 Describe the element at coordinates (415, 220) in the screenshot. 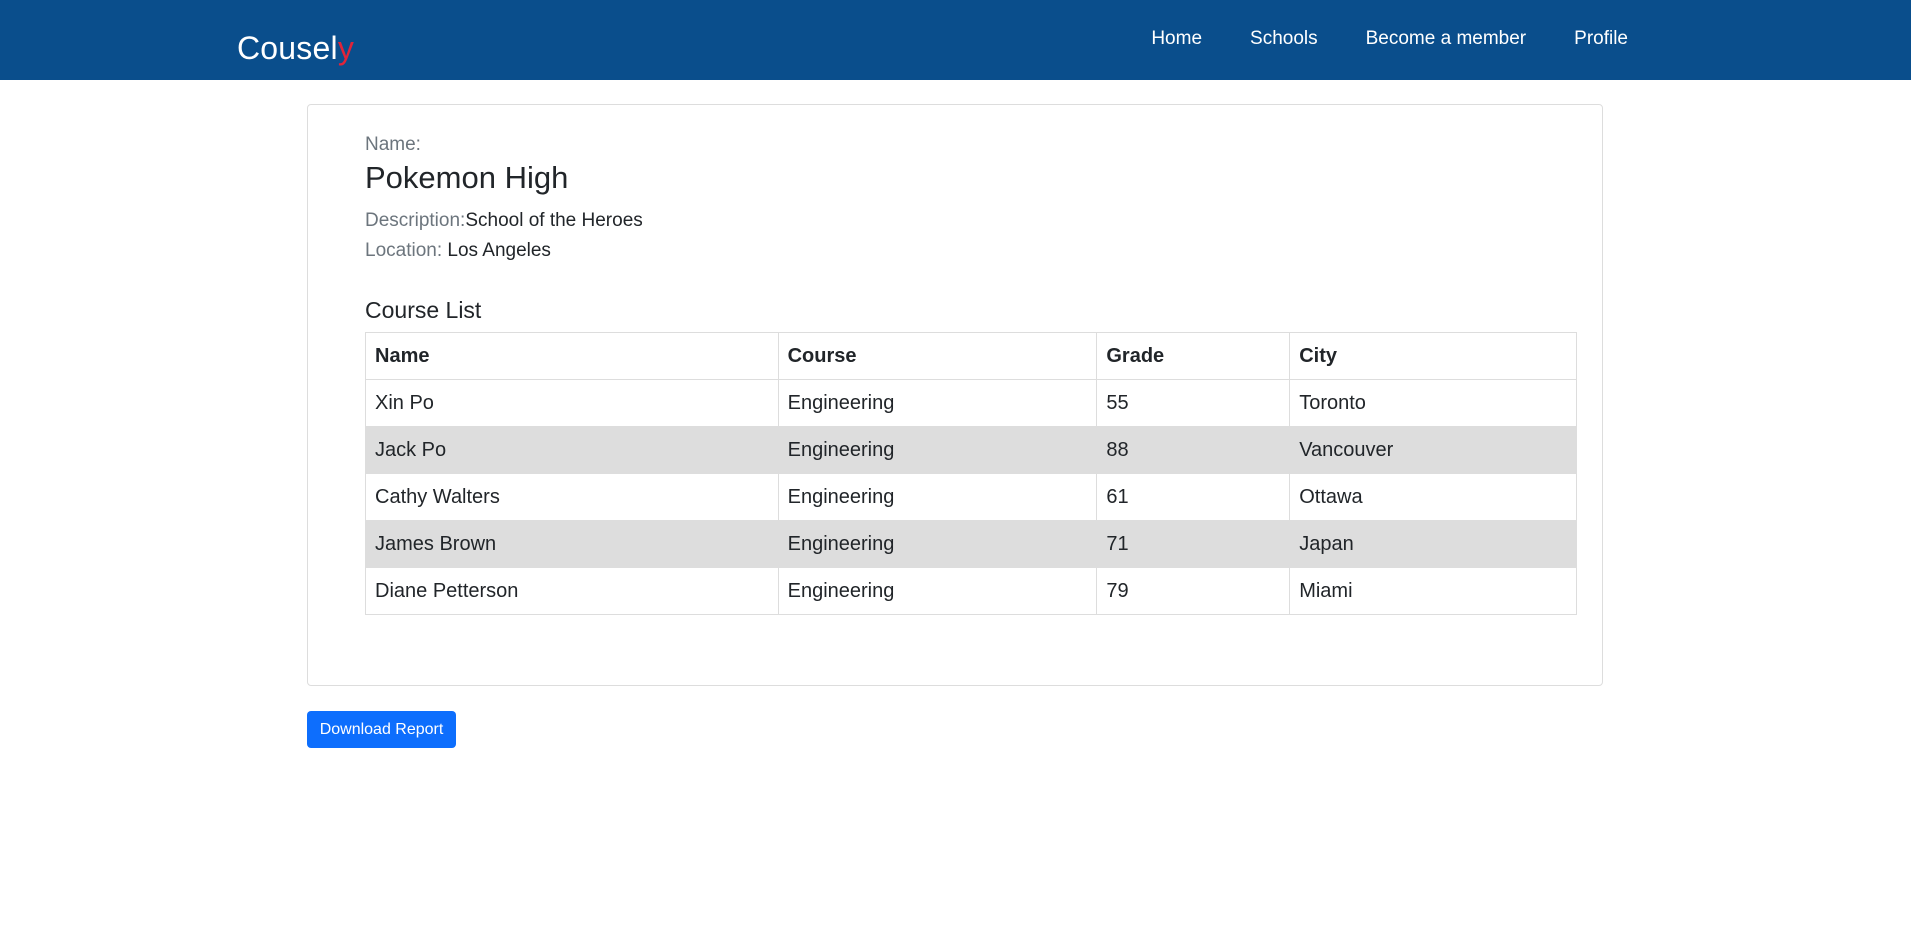

I see `description-label: Description:` at that location.